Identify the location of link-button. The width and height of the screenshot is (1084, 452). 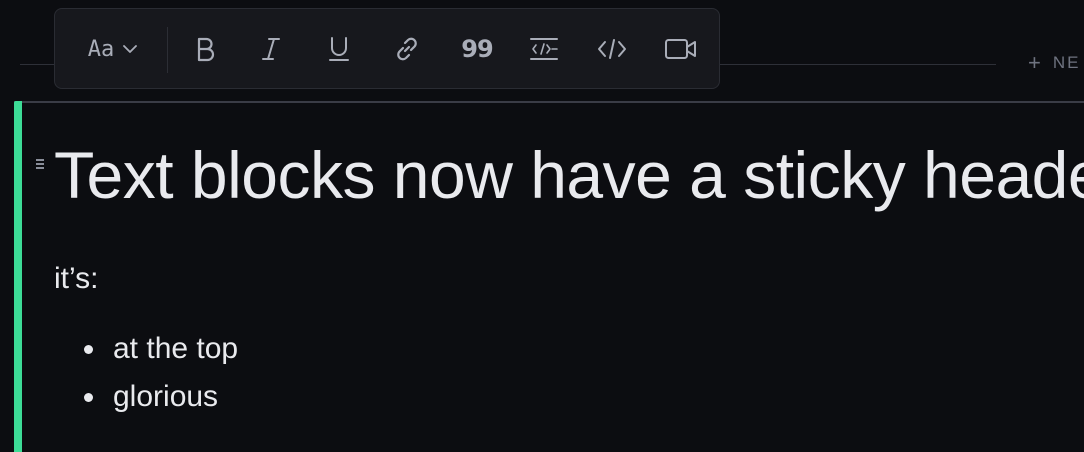
(407, 49).